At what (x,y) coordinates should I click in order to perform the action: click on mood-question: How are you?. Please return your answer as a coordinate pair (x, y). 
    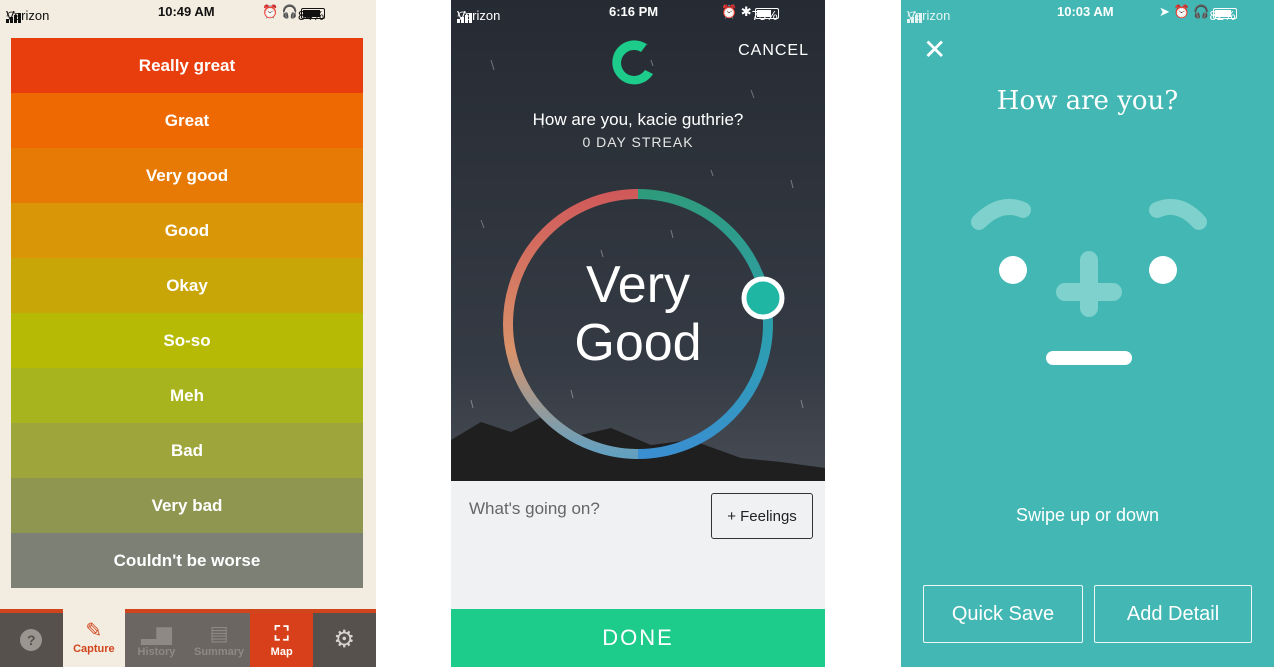
    Looking at the image, I should click on (1087, 101).